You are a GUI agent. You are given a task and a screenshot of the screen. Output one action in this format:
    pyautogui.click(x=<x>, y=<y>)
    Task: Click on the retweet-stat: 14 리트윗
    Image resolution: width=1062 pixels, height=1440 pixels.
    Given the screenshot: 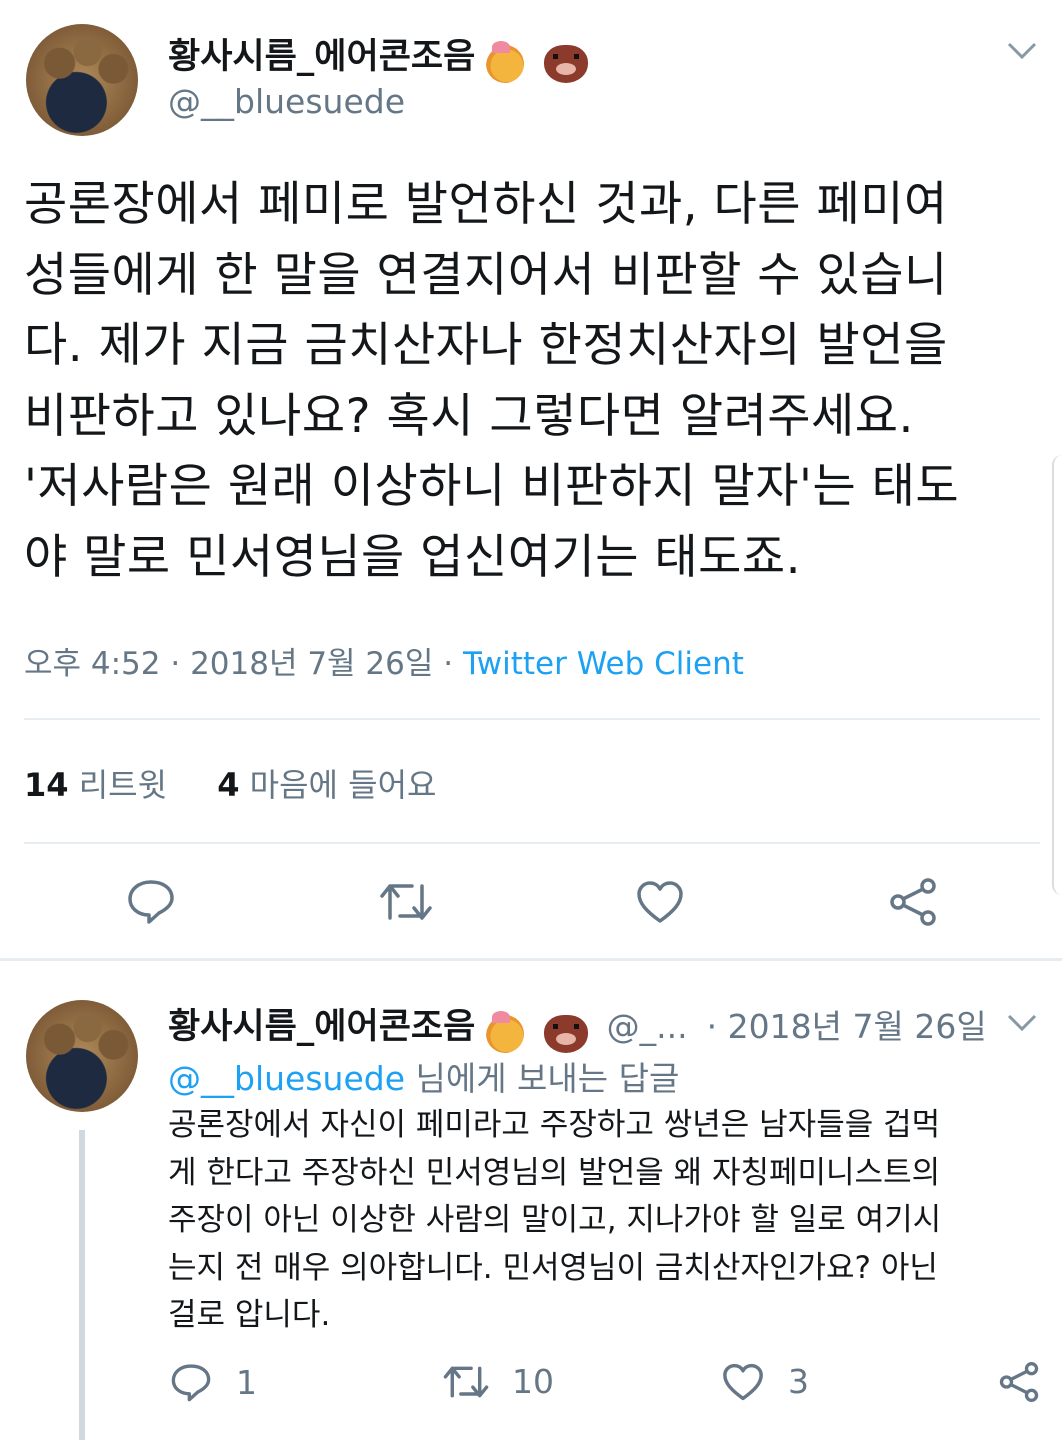 What is the action you would take?
    pyautogui.click(x=100, y=785)
    